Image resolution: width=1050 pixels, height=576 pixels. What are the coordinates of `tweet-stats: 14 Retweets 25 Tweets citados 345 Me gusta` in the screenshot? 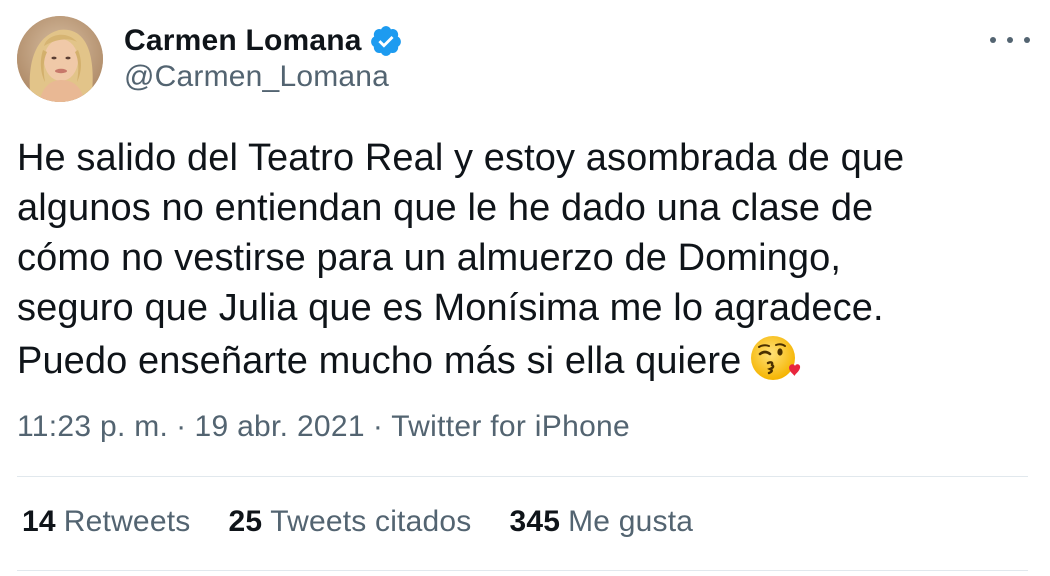 It's located at (376, 522).